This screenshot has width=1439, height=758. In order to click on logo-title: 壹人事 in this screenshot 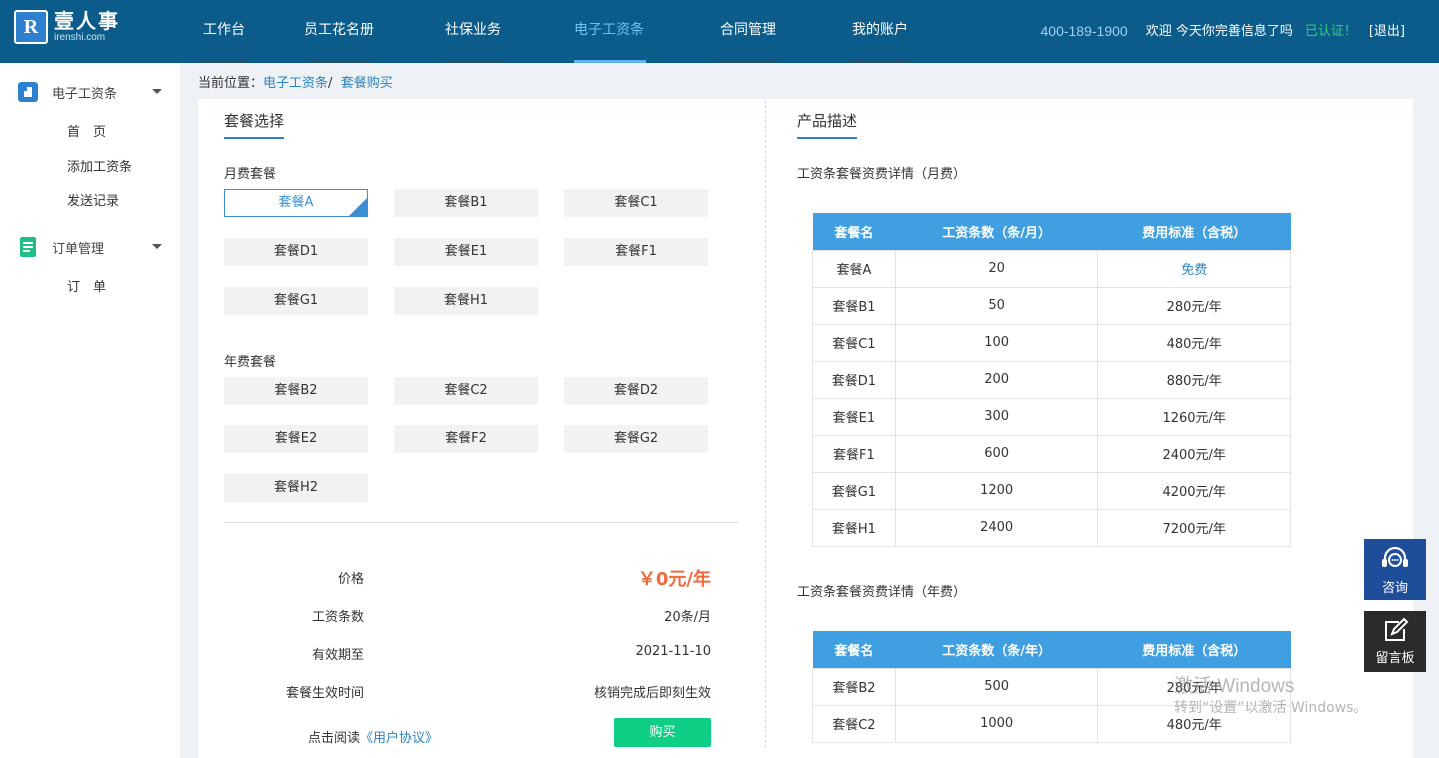, I will do `click(87, 21)`.